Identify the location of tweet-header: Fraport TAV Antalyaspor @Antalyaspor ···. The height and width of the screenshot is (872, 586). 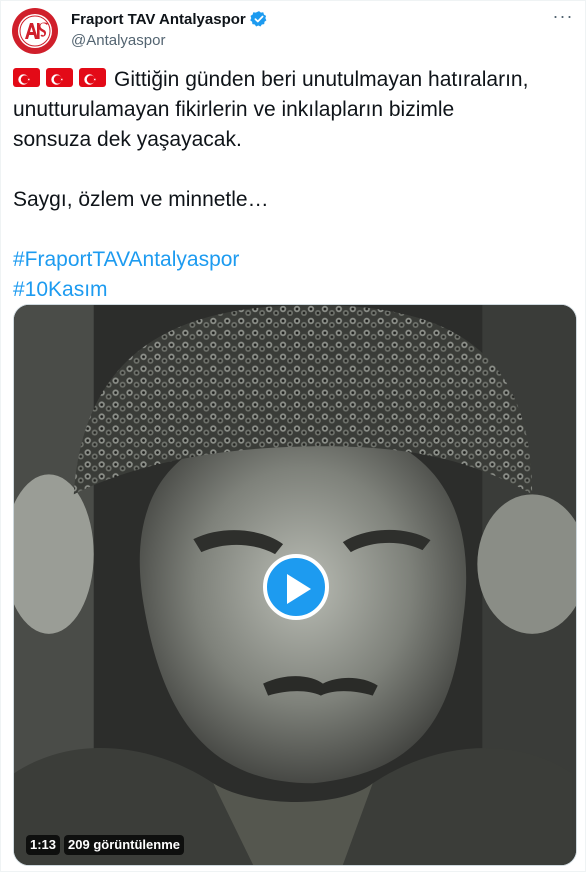
(294, 31).